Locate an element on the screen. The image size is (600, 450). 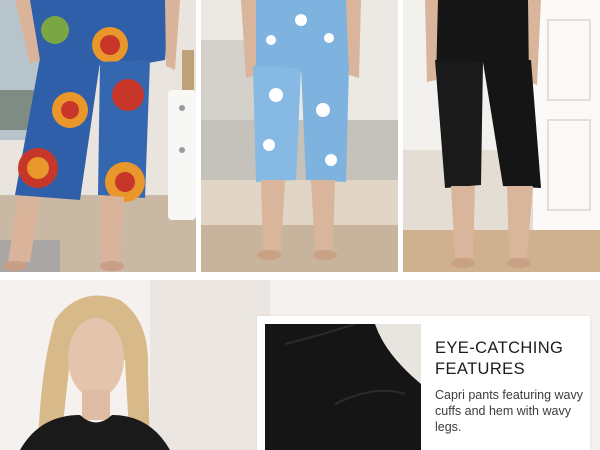
feature-title: EYE-CATCHING FEATURES is located at coordinates (515, 359).